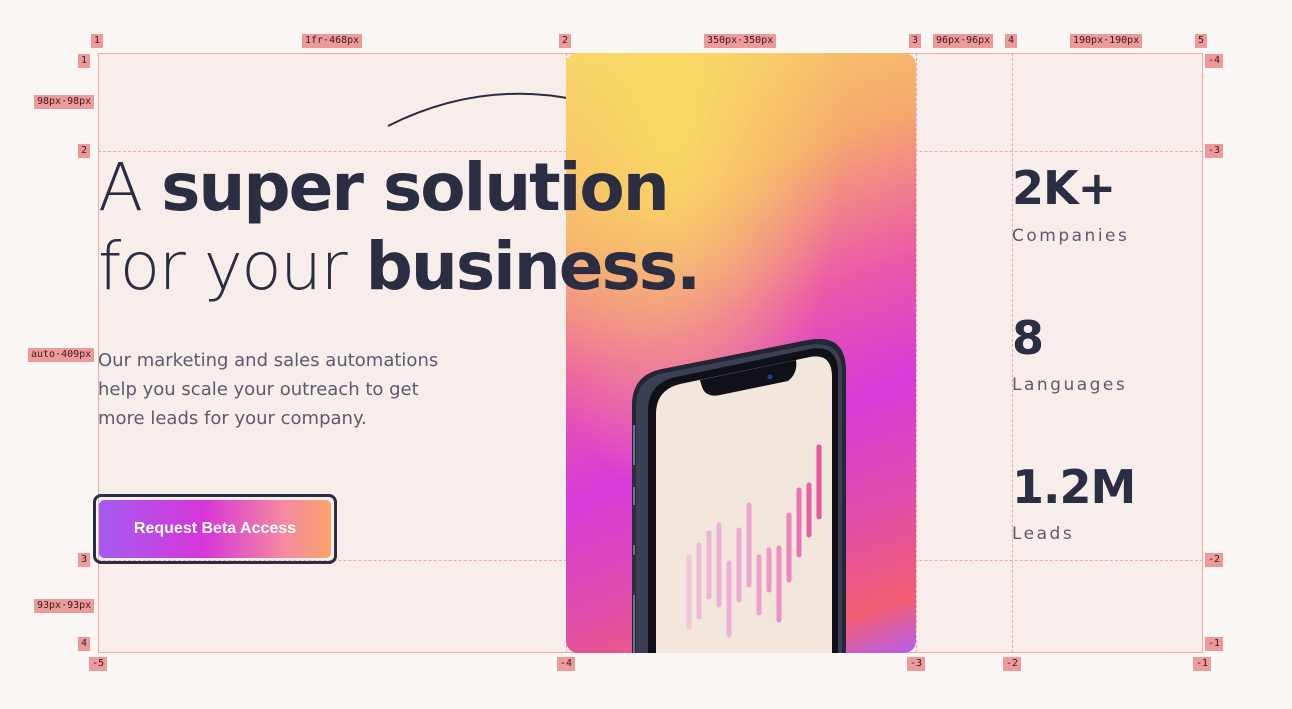 This screenshot has width=1292, height=709. Describe the element at coordinates (1070, 385) in the screenshot. I see `stat-label-languages: Languages` at that location.